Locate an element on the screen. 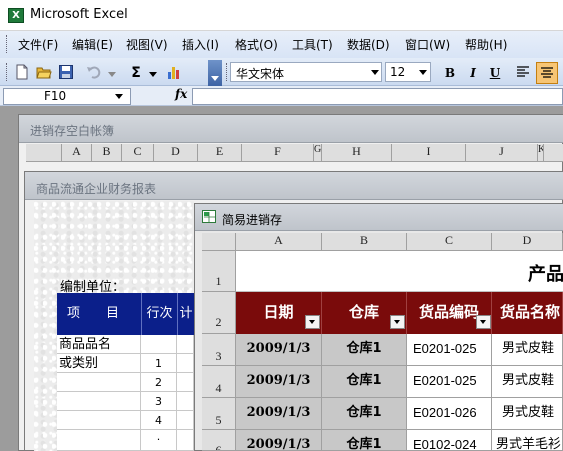 The height and width of the screenshot is (451, 563). menu-edit: 编辑(E) is located at coordinates (92, 44).